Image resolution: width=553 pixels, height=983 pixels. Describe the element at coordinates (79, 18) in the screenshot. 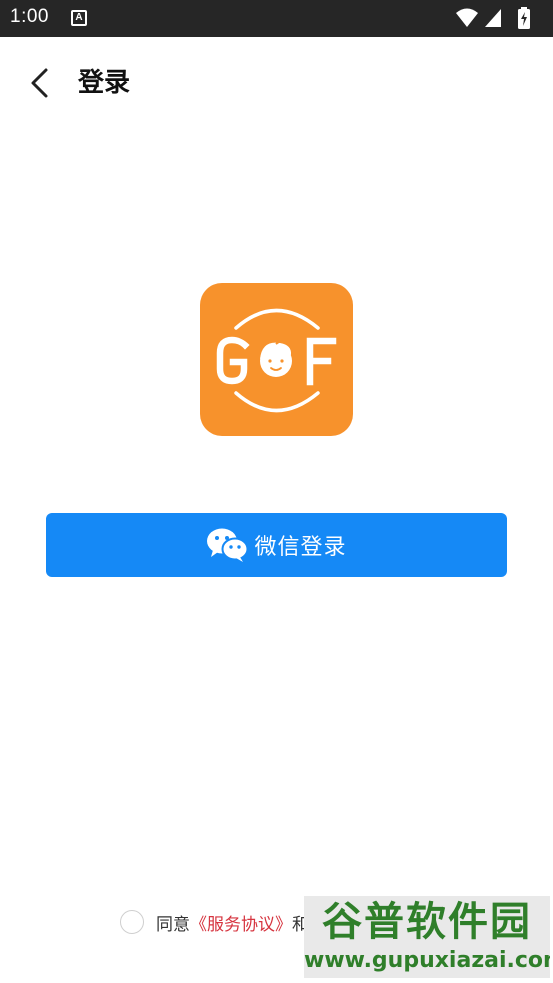

I see `notification-icon: A` at that location.